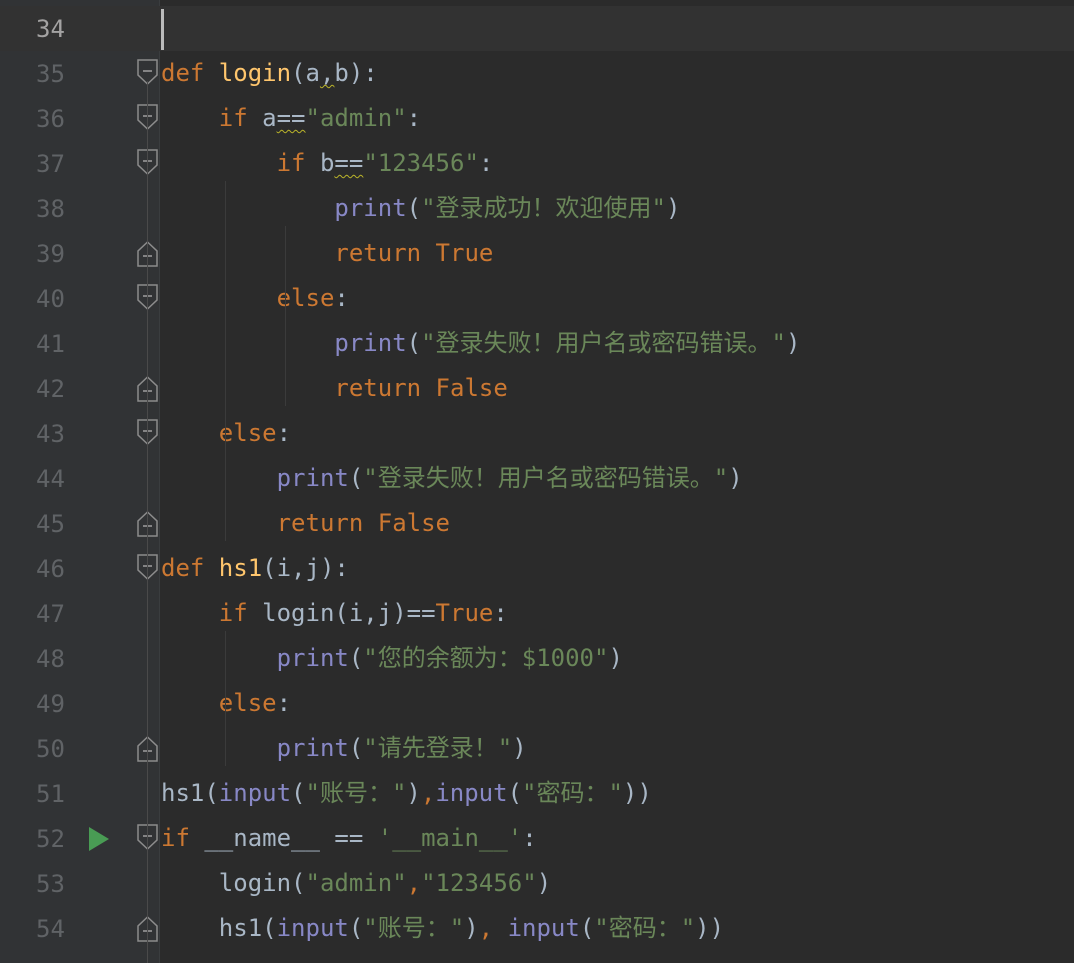 The width and height of the screenshot is (1074, 963). I want to click on line-number: 36, so click(56, 119).